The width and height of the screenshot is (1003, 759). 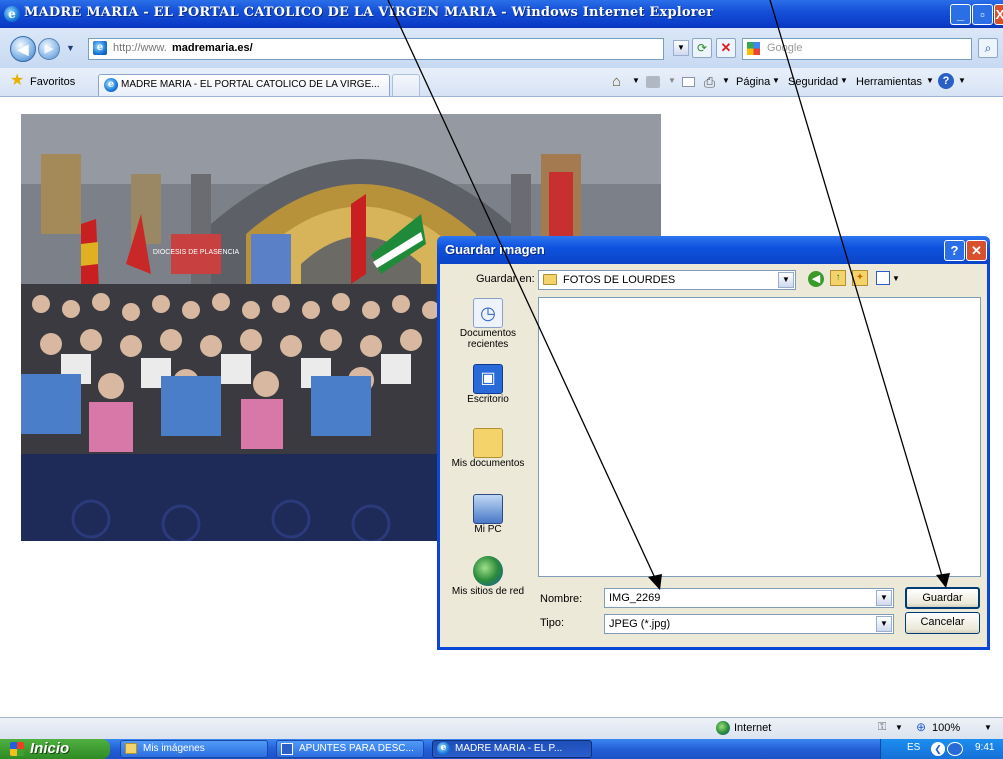 What do you see at coordinates (786, 280) in the screenshot?
I see `save-in-dropdown-icon: ▼` at bounding box center [786, 280].